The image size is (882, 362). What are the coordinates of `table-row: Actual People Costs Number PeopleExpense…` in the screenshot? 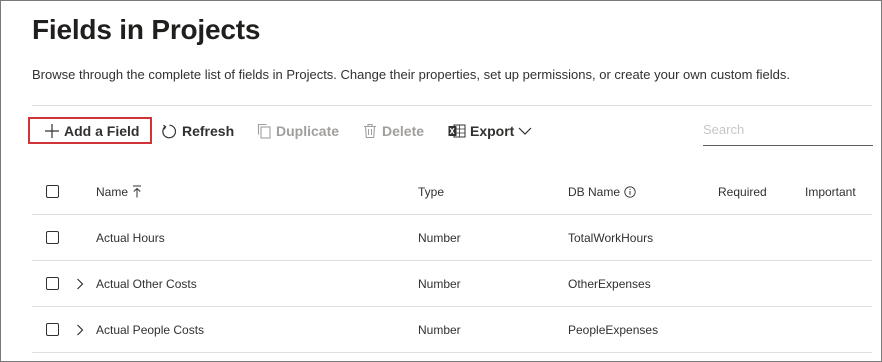 It's located at (452, 330).